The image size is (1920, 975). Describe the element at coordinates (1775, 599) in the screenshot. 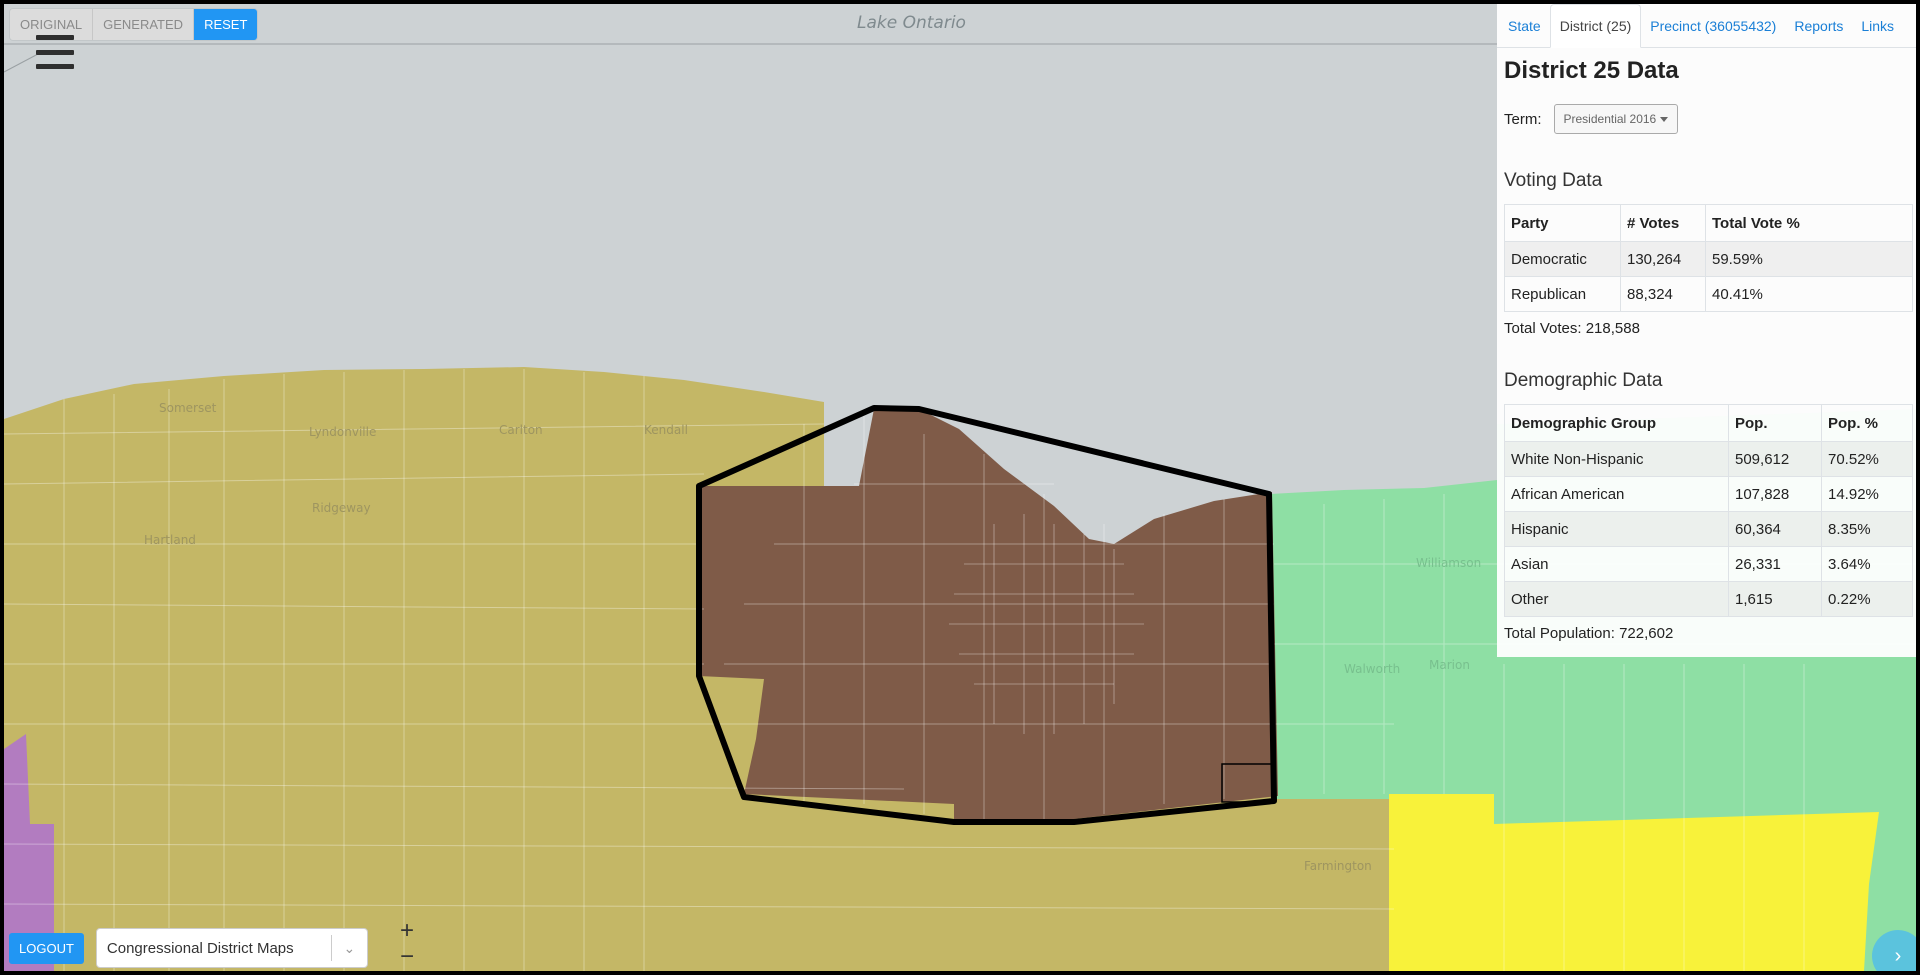

I see `pop-cell: 1,615` at that location.